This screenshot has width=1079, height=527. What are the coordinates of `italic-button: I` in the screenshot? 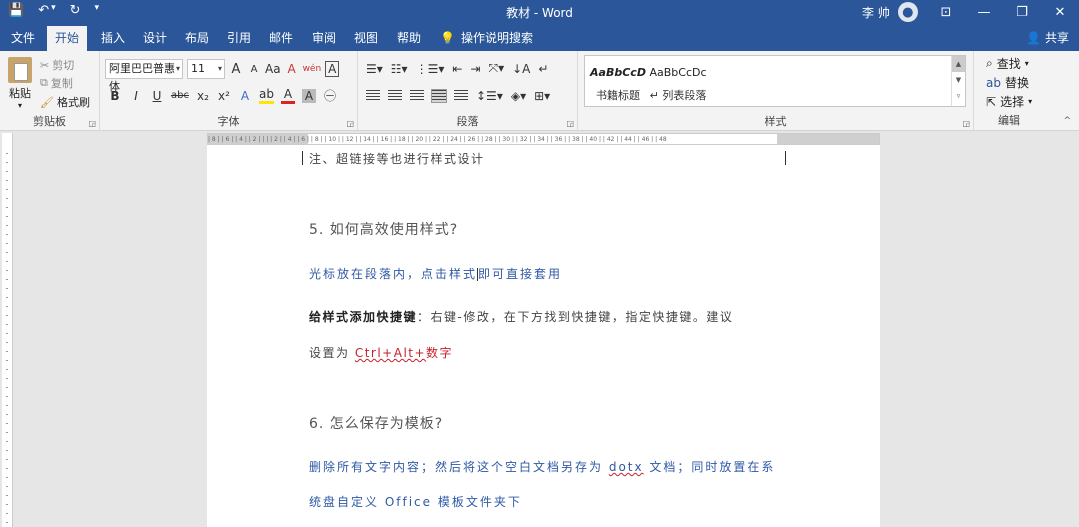 It's located at (136, 96).